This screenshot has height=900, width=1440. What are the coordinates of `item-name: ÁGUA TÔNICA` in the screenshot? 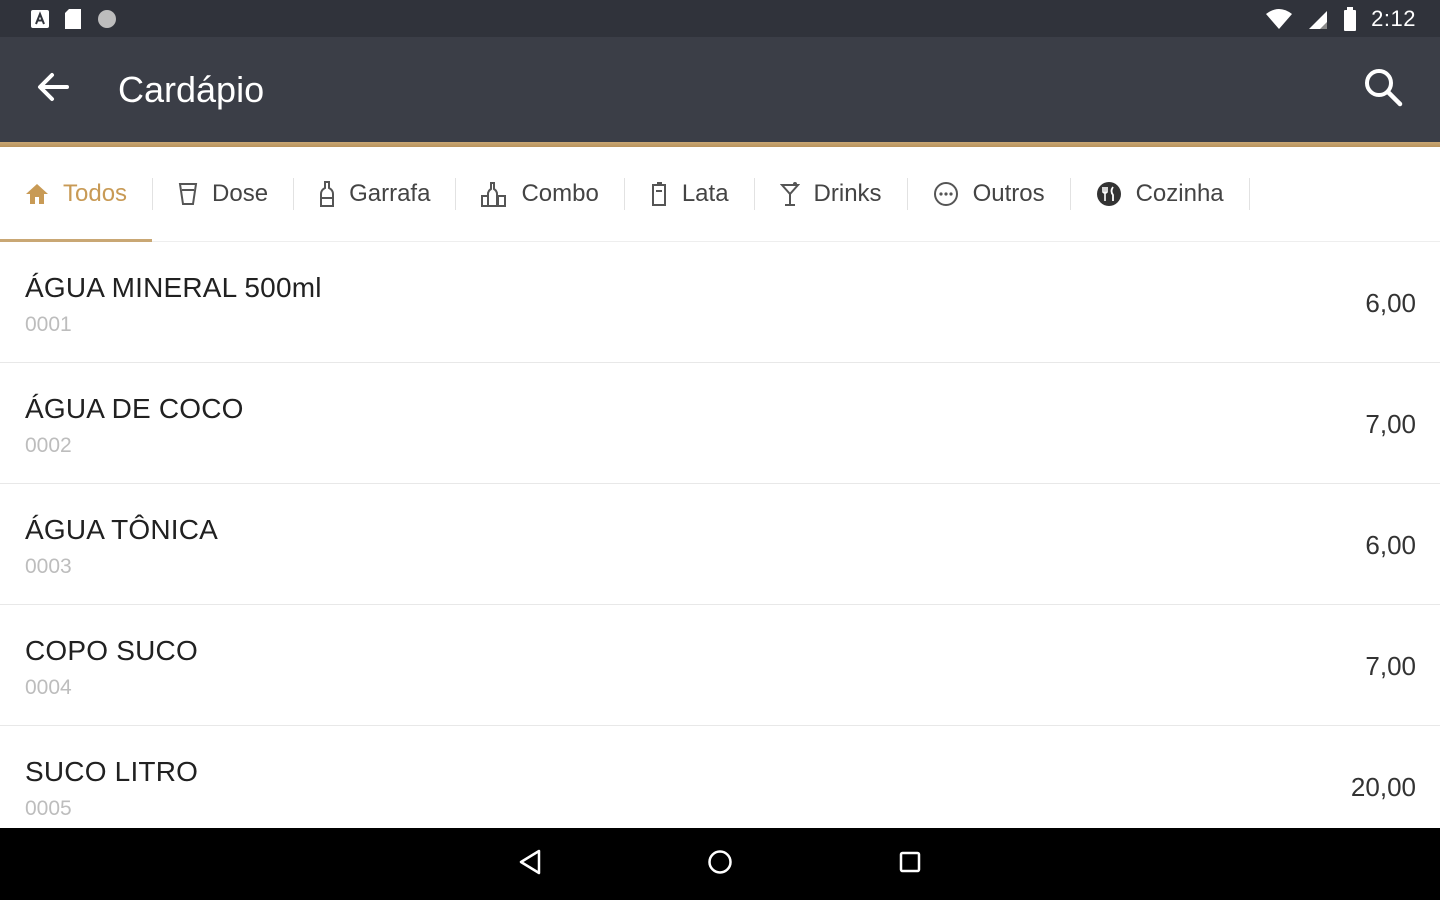 It's located at (122, 529).